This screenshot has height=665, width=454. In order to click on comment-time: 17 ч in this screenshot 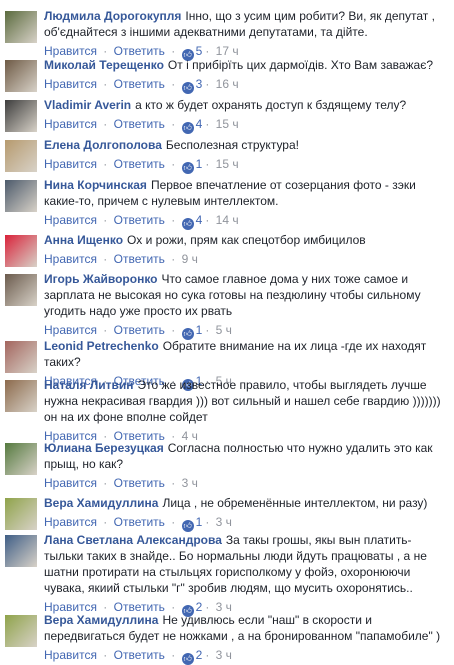, I will do `click(227, 51)`.